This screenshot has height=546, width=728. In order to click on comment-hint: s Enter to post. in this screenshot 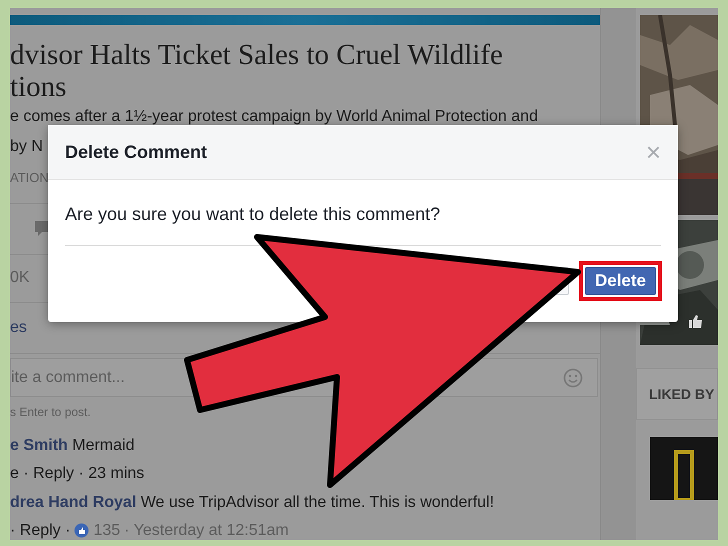, I will do `click(51, 413)`.